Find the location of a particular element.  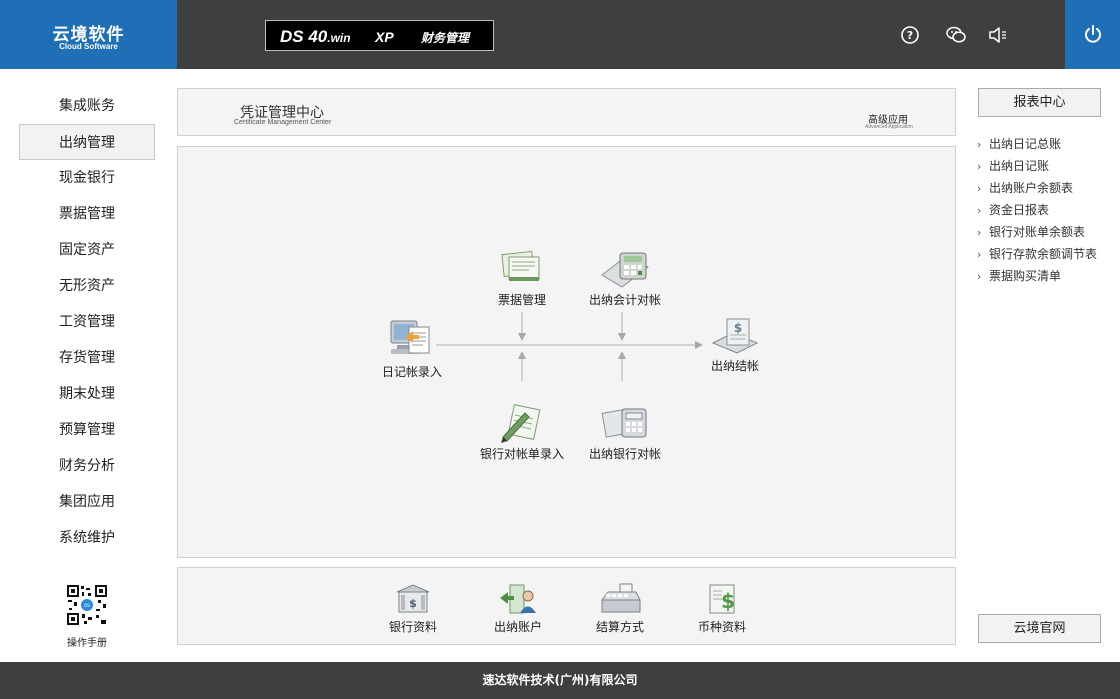

account-user-icon is located at coordinates (518, 599).